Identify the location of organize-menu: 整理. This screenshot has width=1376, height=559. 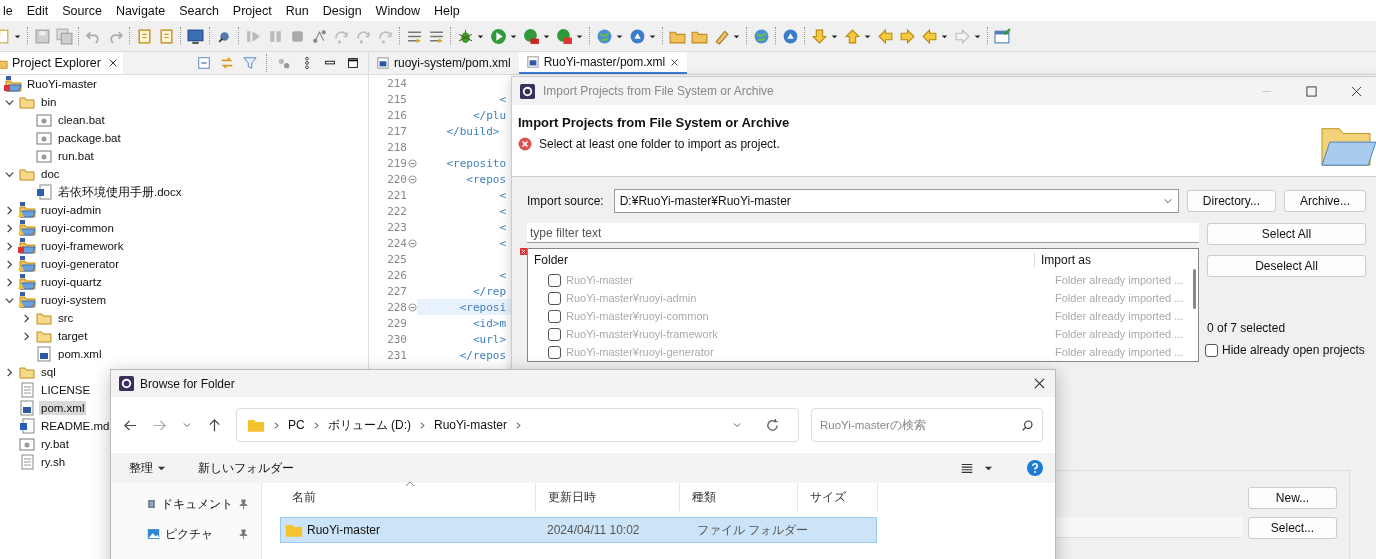
(141, 468).